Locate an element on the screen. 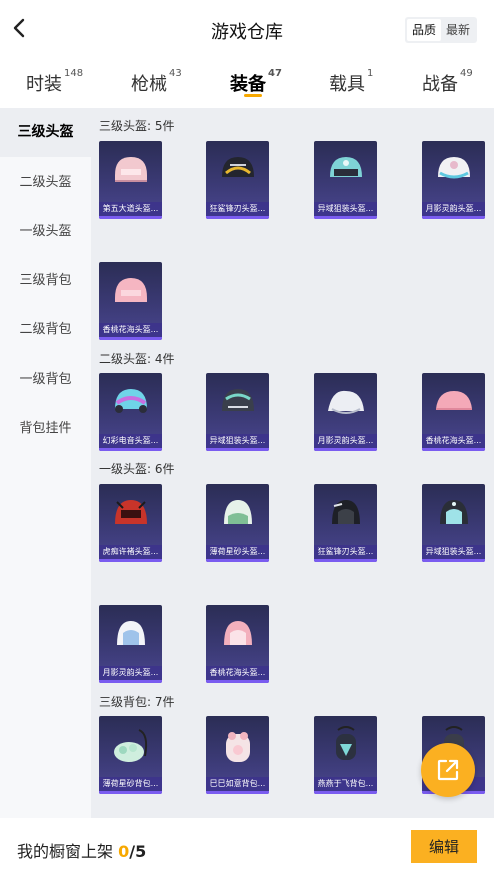  tab-count: 47 is located at coordinates (275, 73).